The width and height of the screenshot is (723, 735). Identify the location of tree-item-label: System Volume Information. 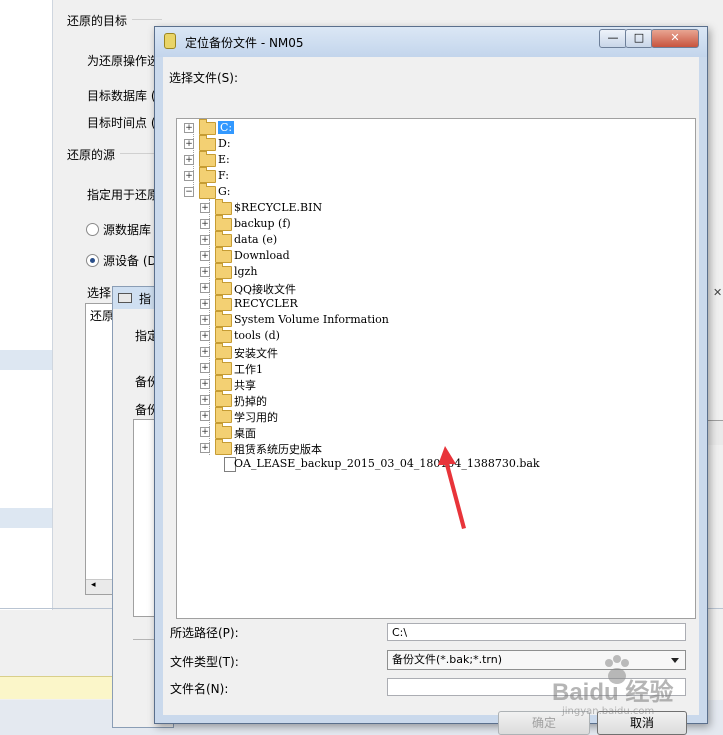
(311, 319).